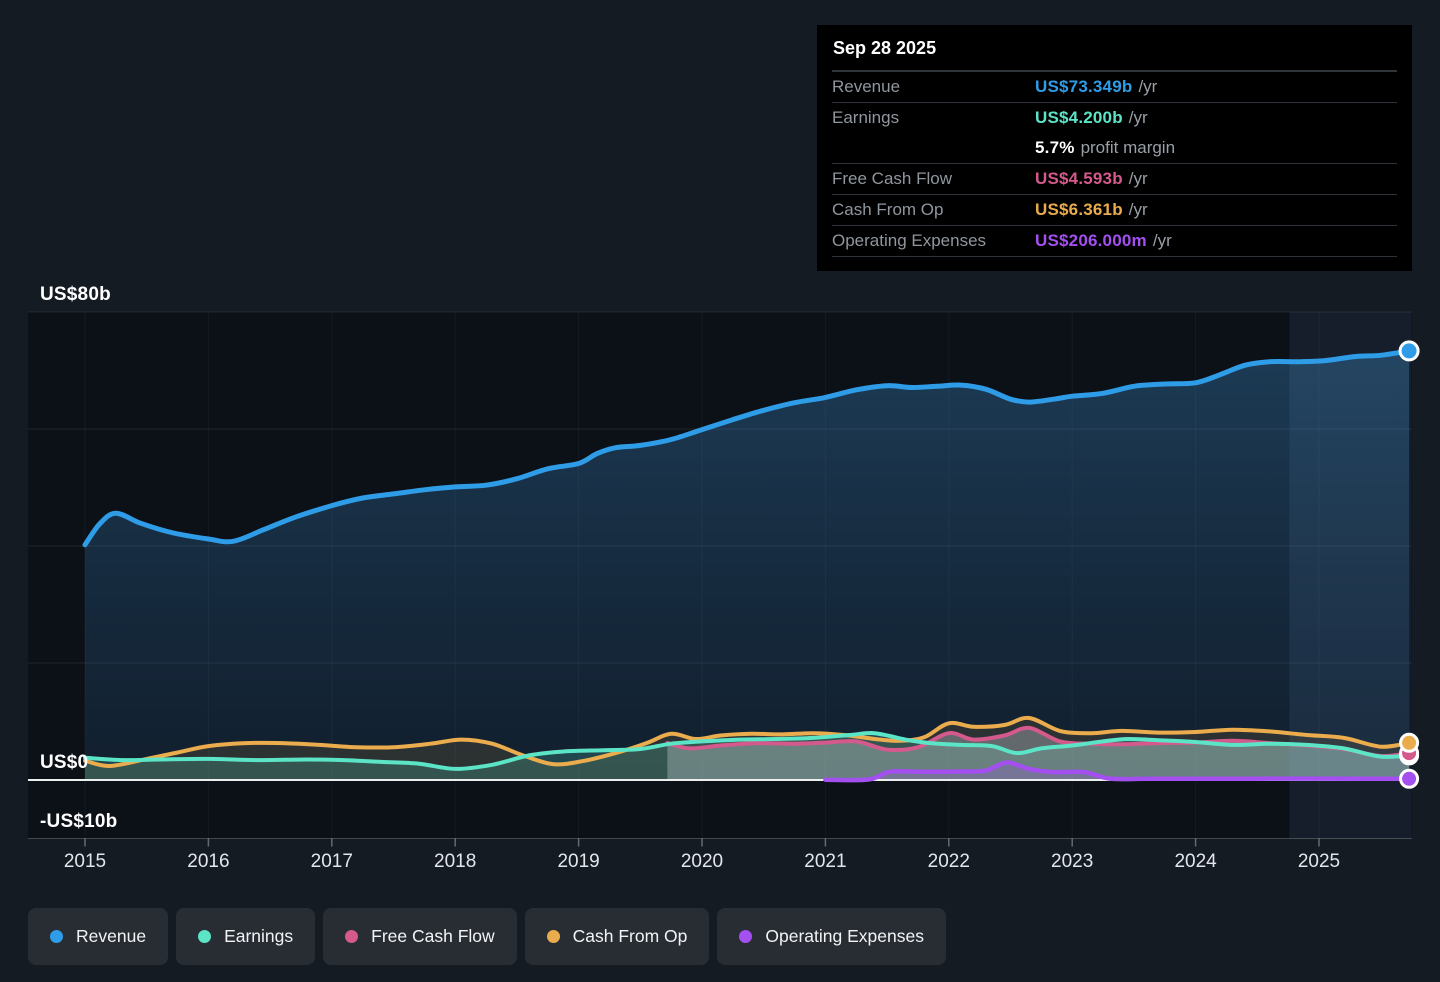 The image size is (1440, 982). I want to click on profit-margin-label: profit margin, so click(1128, 147).